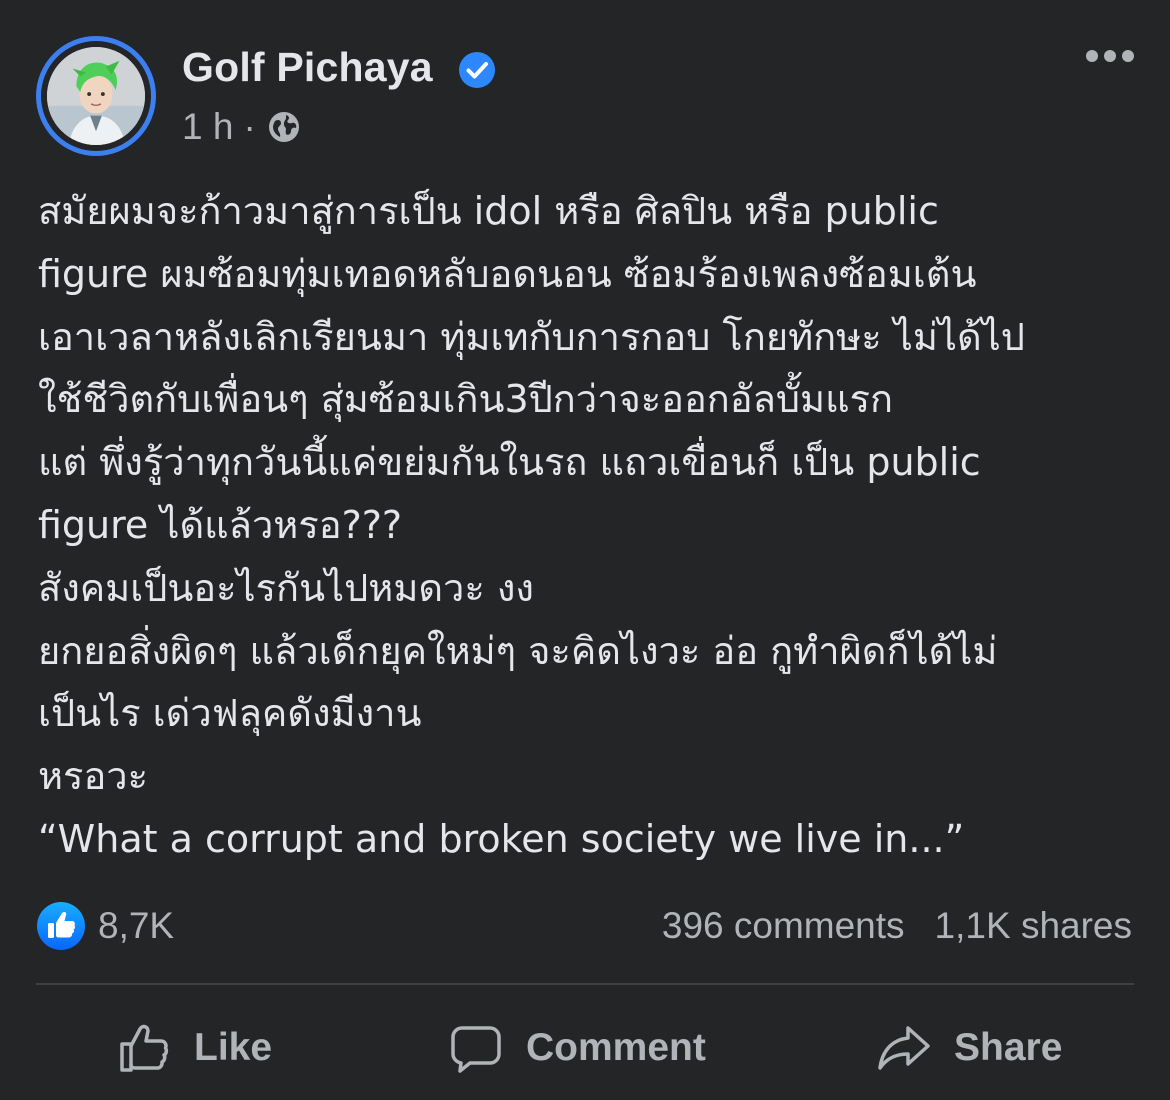 The height and width of the screenshot is (1100, 1170). Describe the element at coordinates (476, 1049) in the screenshot. I see `comment-bubble-icon` at that location.